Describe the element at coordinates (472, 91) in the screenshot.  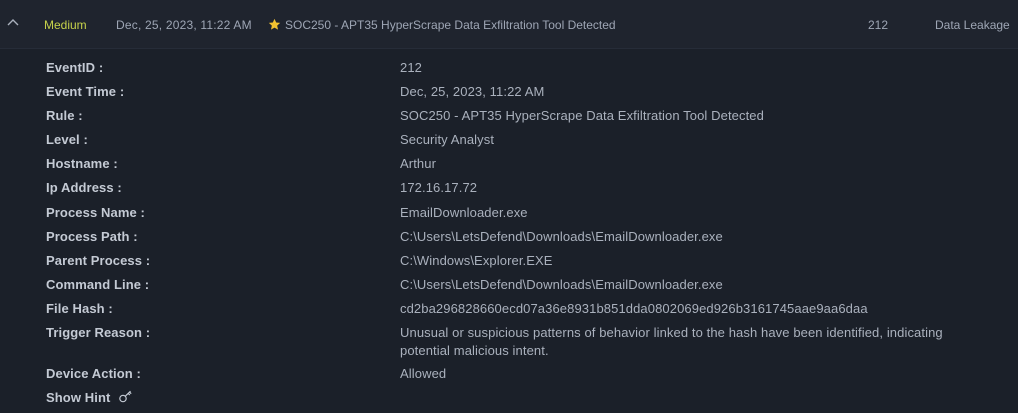
I see `event-time-value: Dec, 25, 2023, 11:22 AM` at that location.